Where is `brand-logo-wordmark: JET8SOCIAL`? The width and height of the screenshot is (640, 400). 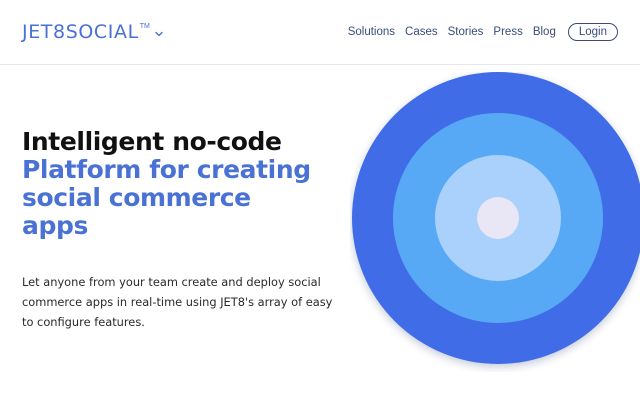 brand-logo-wordmark: JET8SOCIAL is located at coordinates (80, 32).